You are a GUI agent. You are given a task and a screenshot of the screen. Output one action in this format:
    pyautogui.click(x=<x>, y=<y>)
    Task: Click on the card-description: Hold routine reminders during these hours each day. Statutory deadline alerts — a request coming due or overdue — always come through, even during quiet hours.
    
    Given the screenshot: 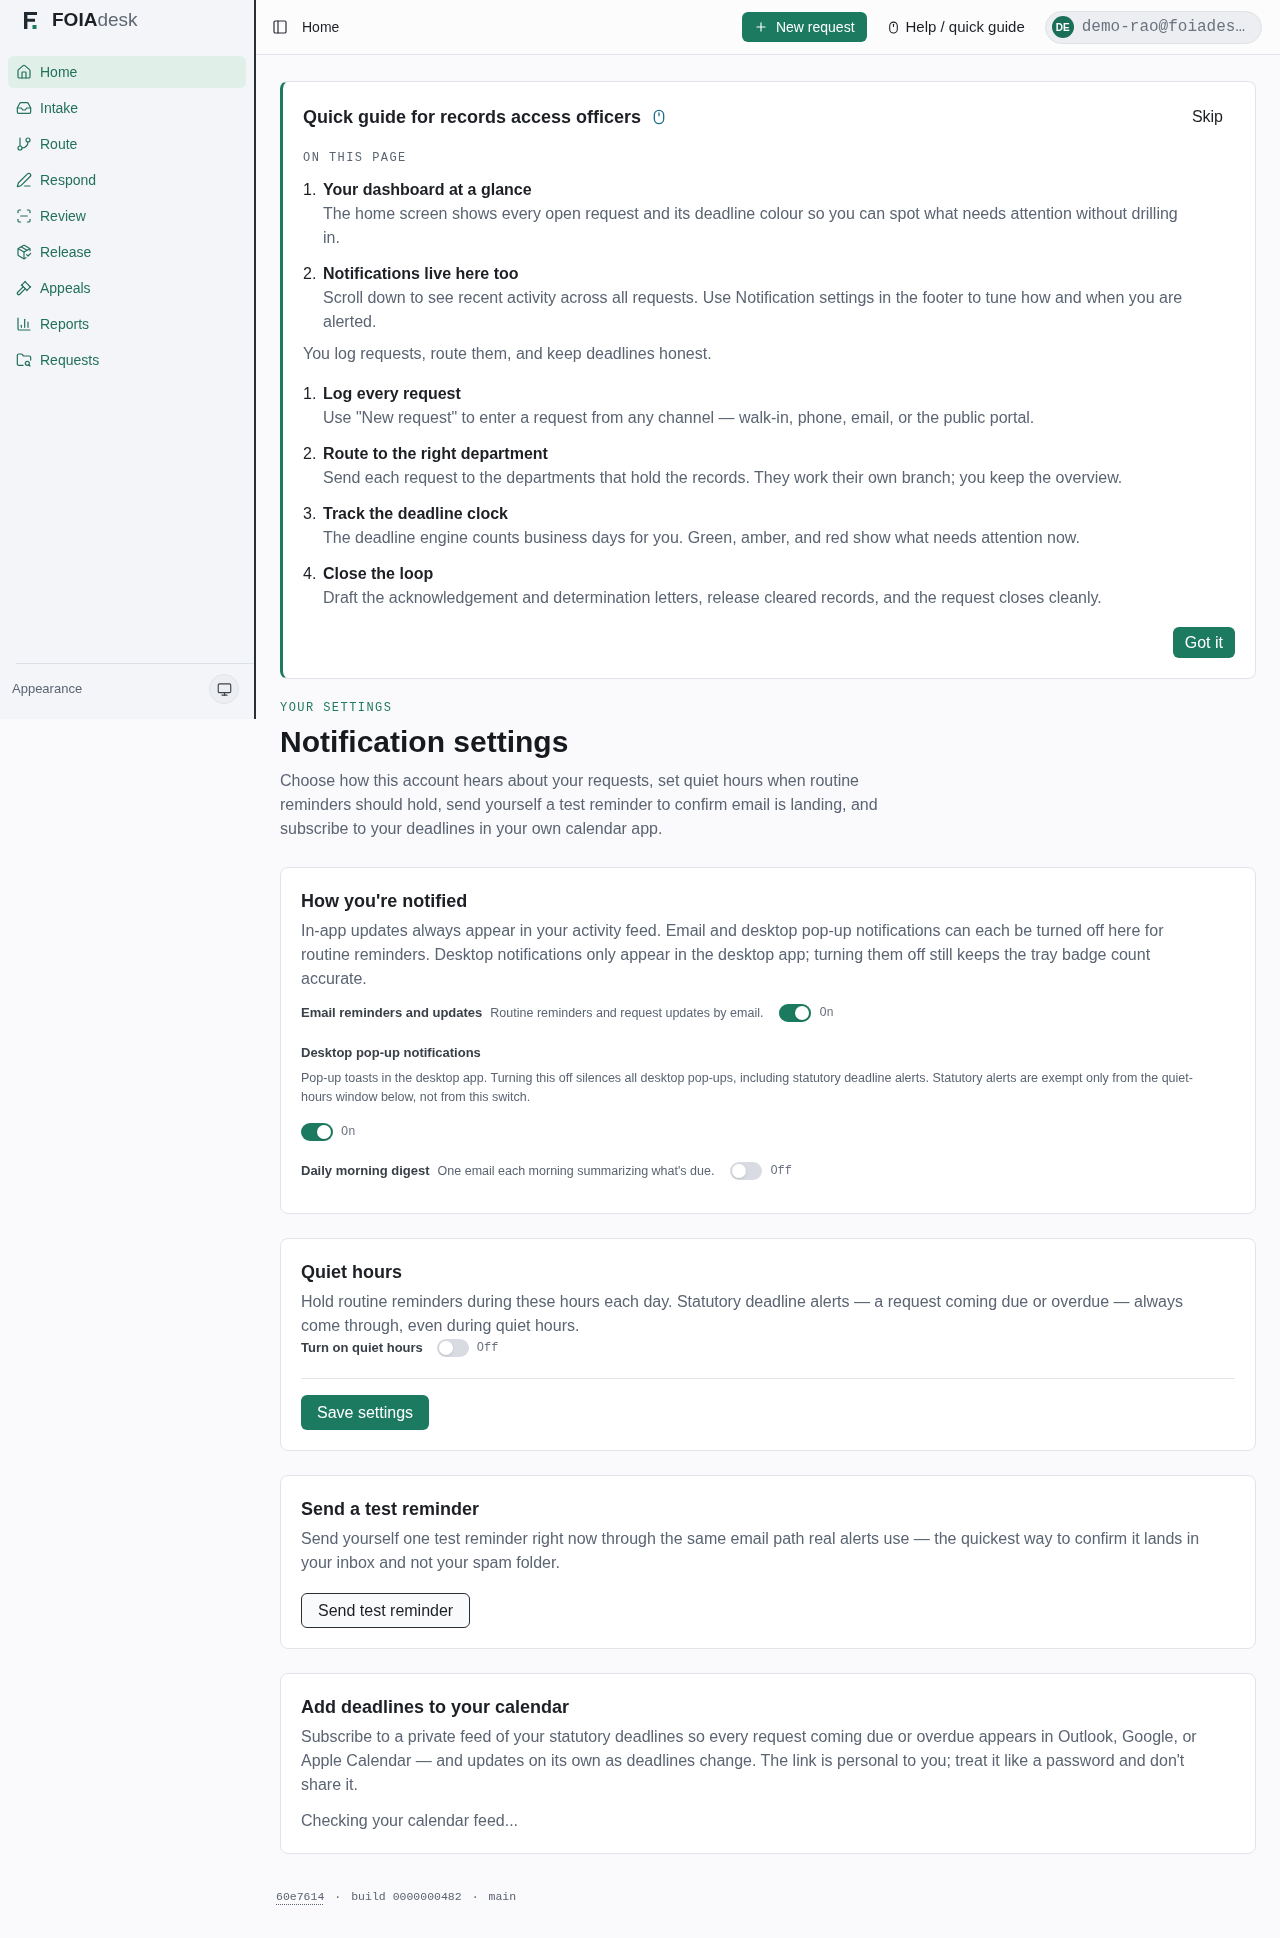 What is the action you would take?
    pyautogui.click(x=742, y=1314)
    